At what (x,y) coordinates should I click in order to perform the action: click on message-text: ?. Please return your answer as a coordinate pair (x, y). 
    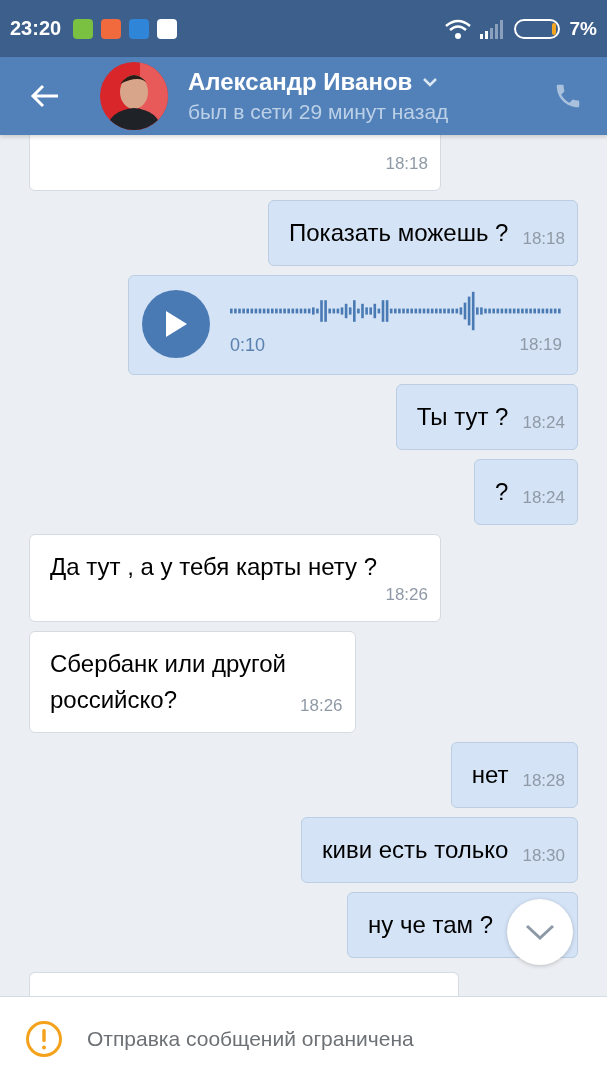
    Looking at the image, I should click on (502, 492).